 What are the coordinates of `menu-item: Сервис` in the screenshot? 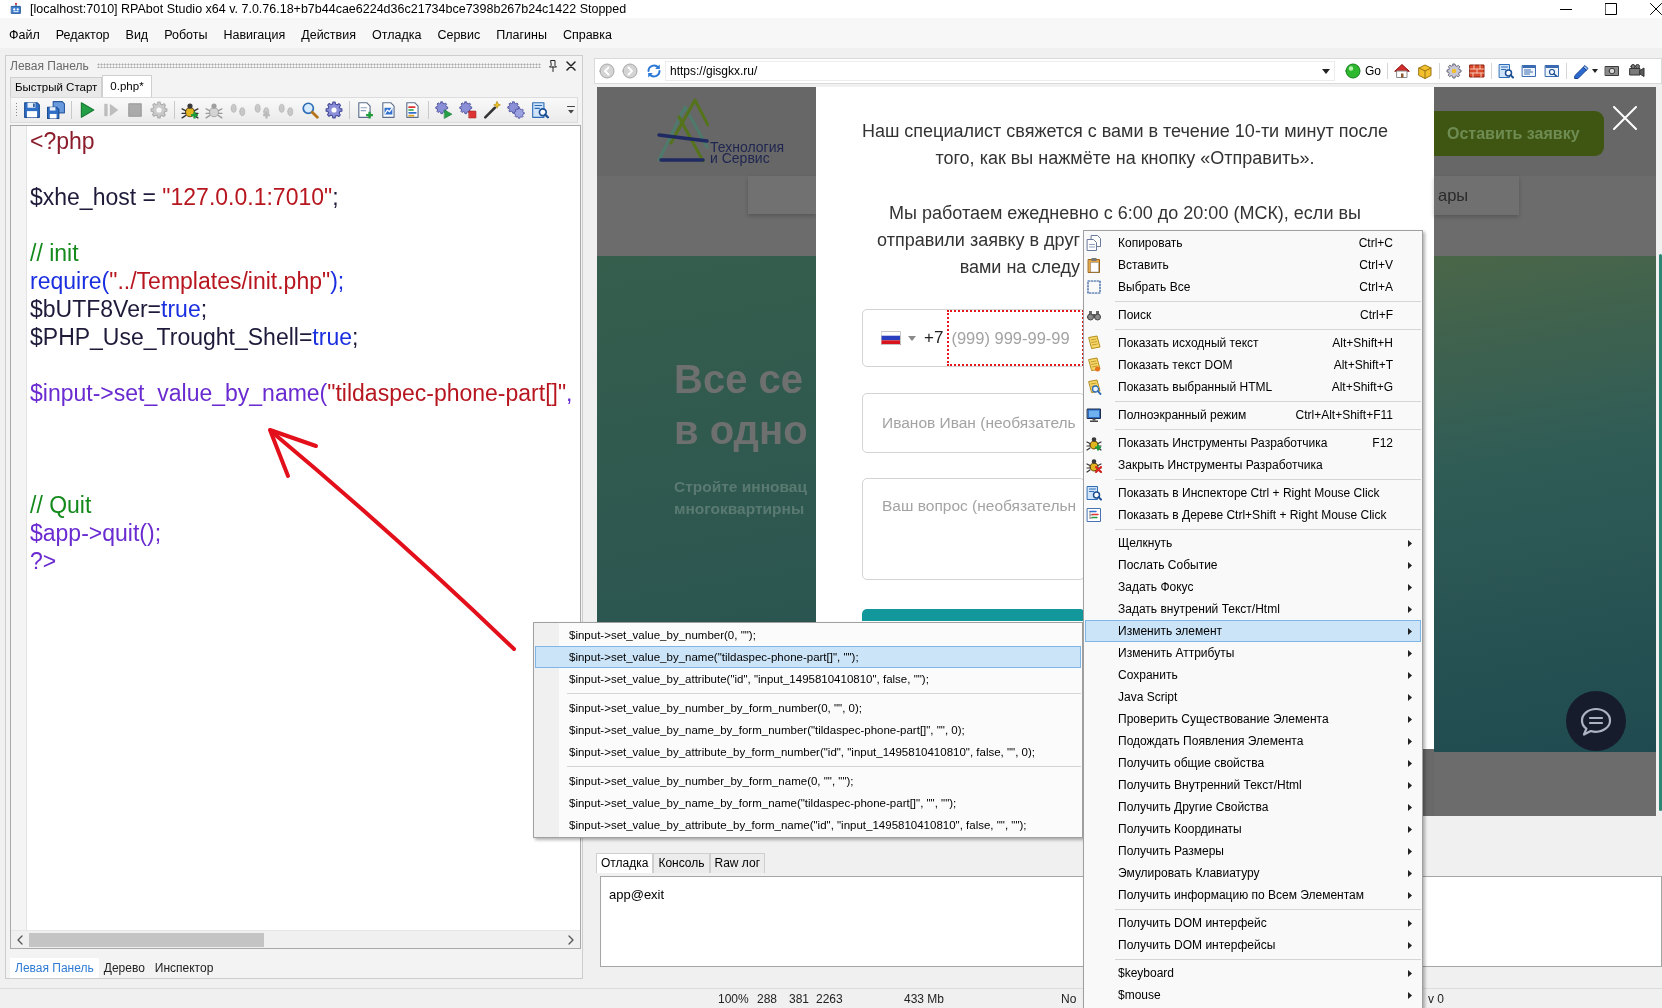 It's located at (459, 35).